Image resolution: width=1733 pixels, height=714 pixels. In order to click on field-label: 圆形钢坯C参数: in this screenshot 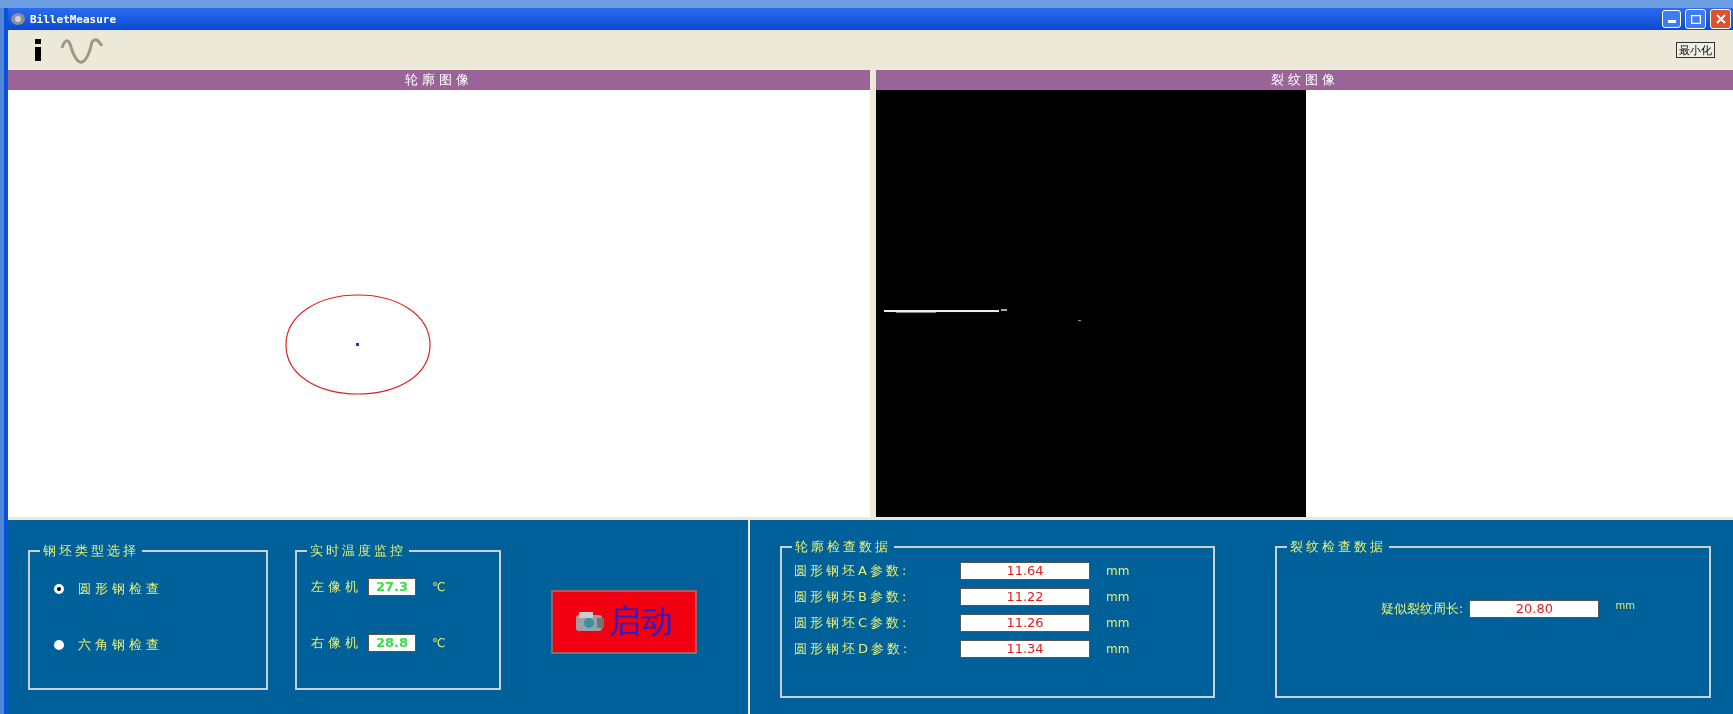, I will do `click(852, 623)`.